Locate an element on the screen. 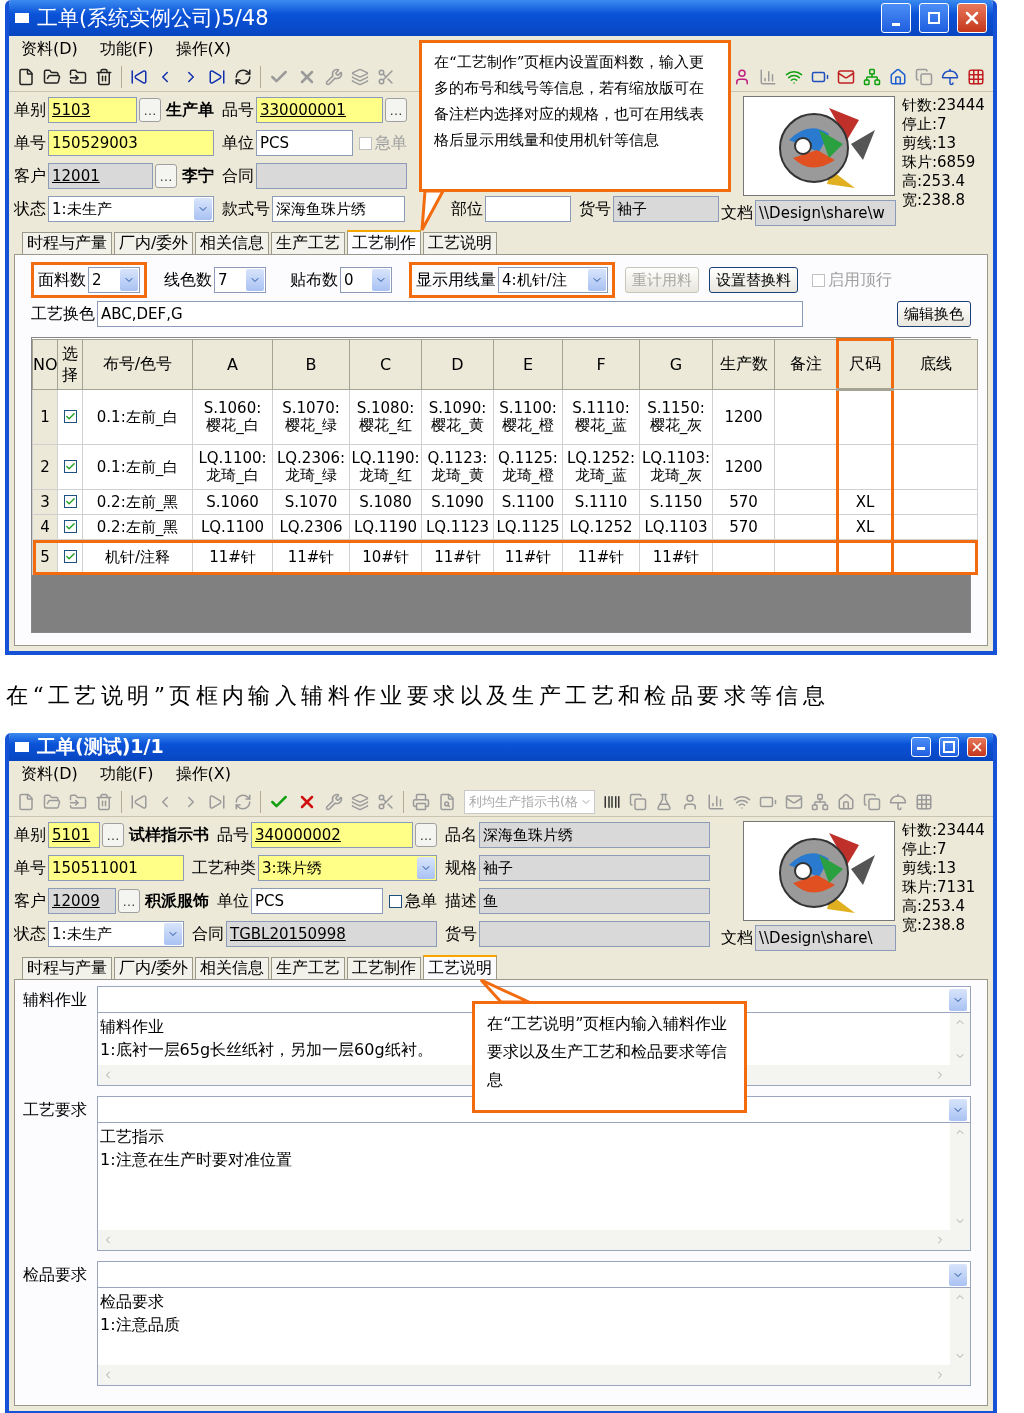 This screenshot has height=1413, width=1024. table-cell: S.1070: 樱花_绿 is located at coordinates (311, 417).